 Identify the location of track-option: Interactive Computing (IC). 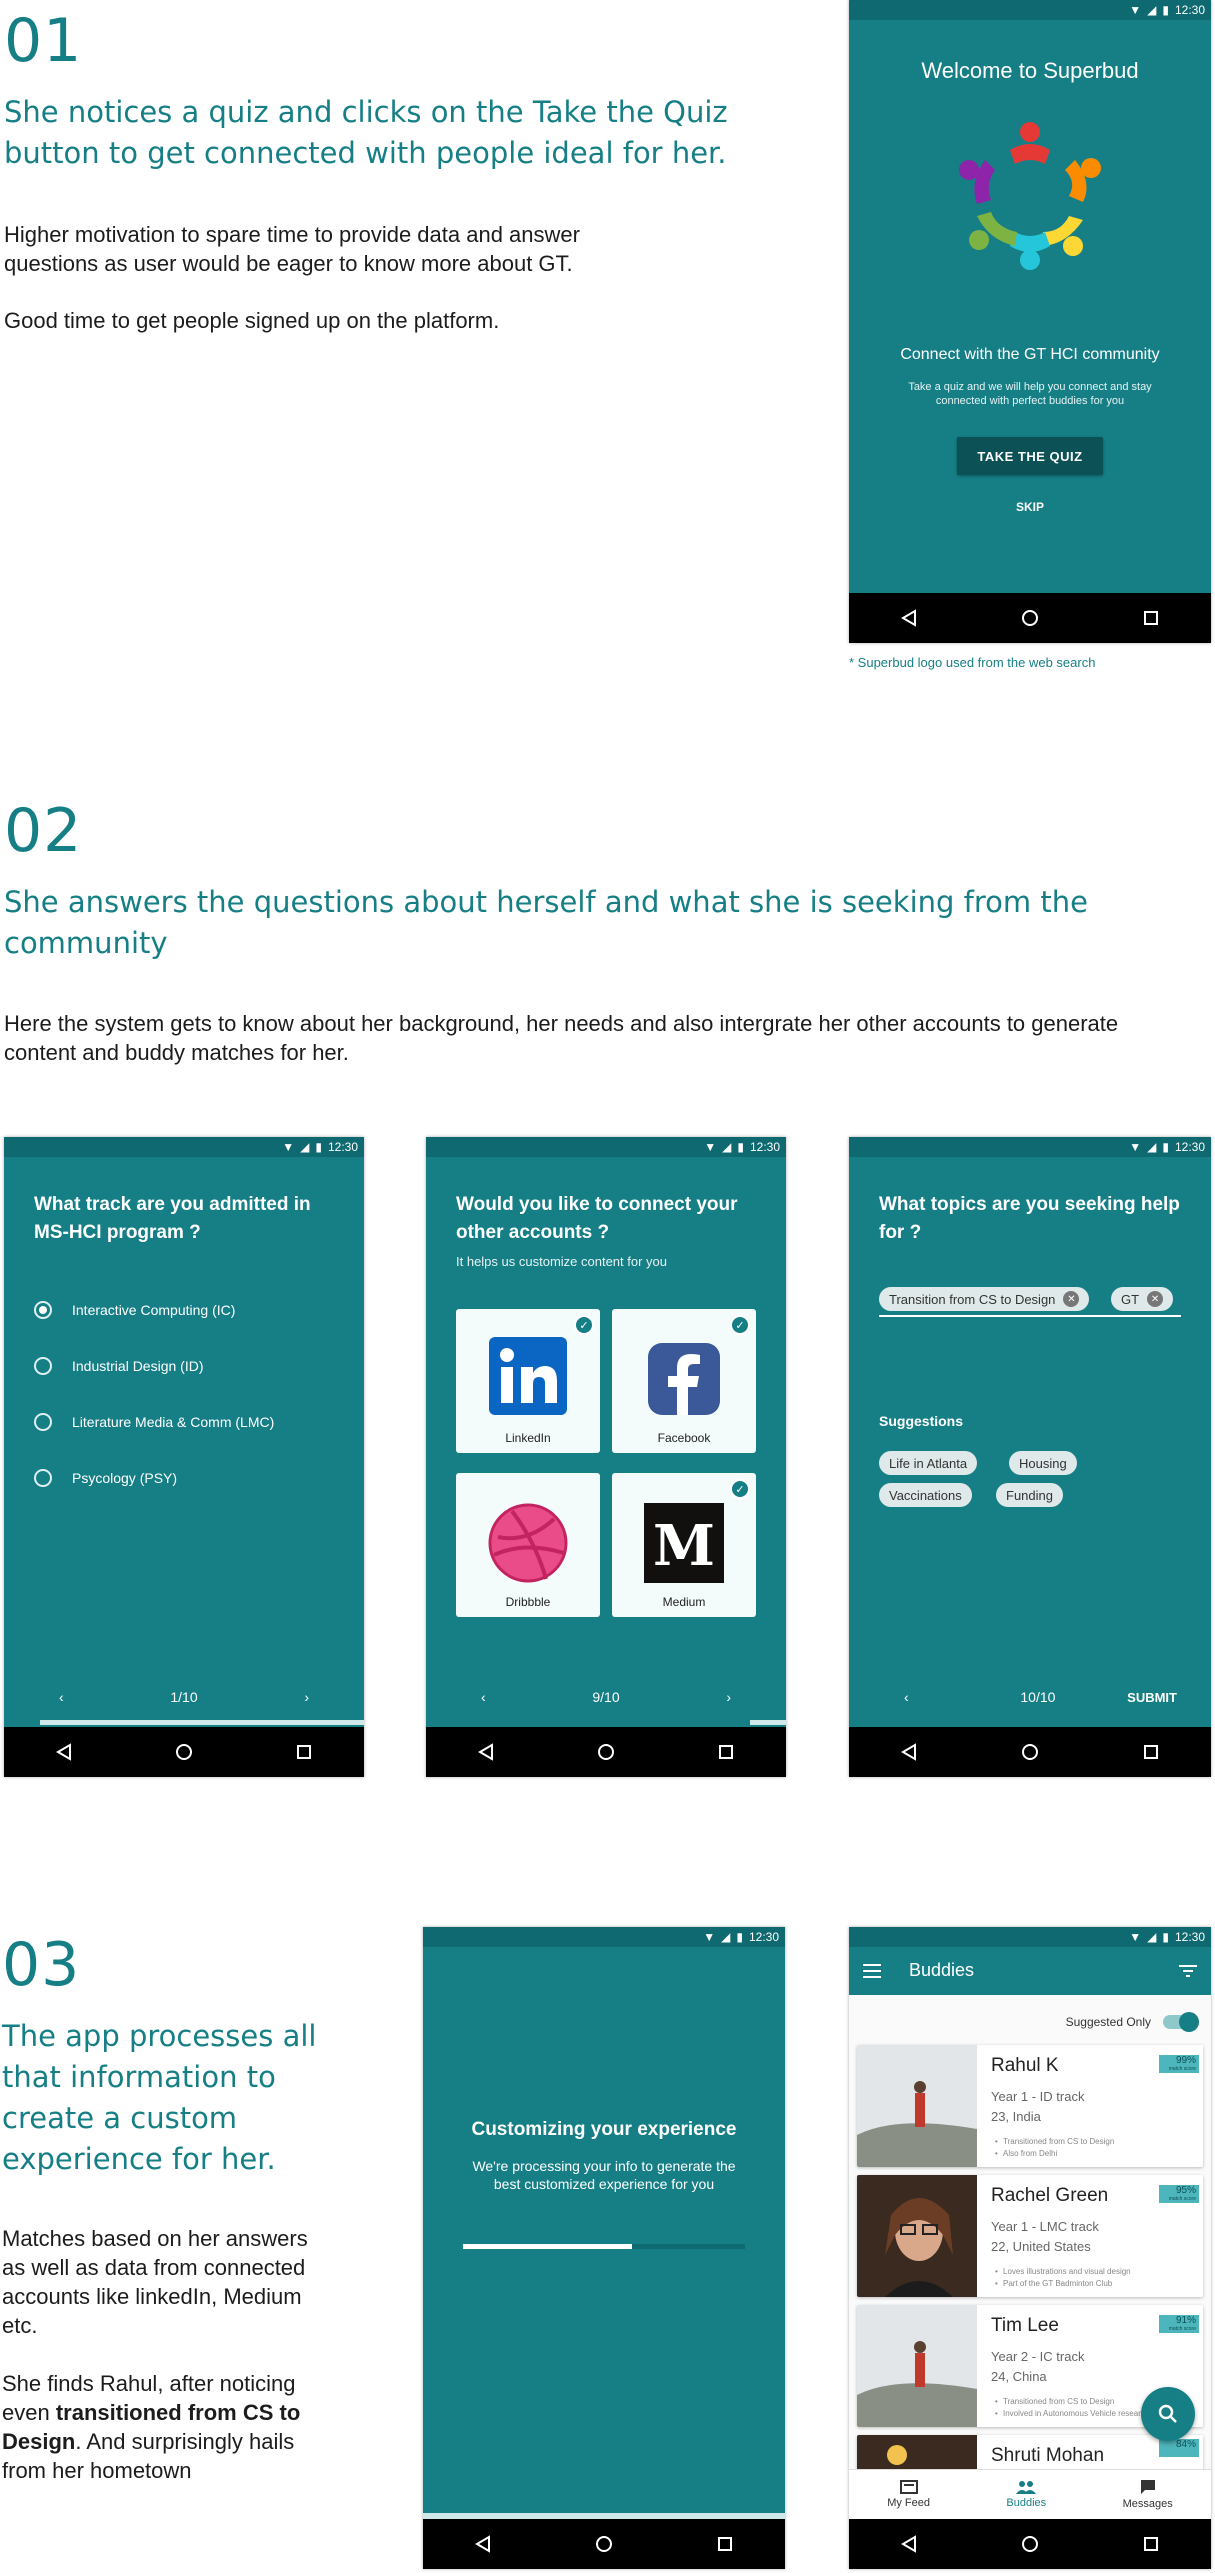
(134, 1310).